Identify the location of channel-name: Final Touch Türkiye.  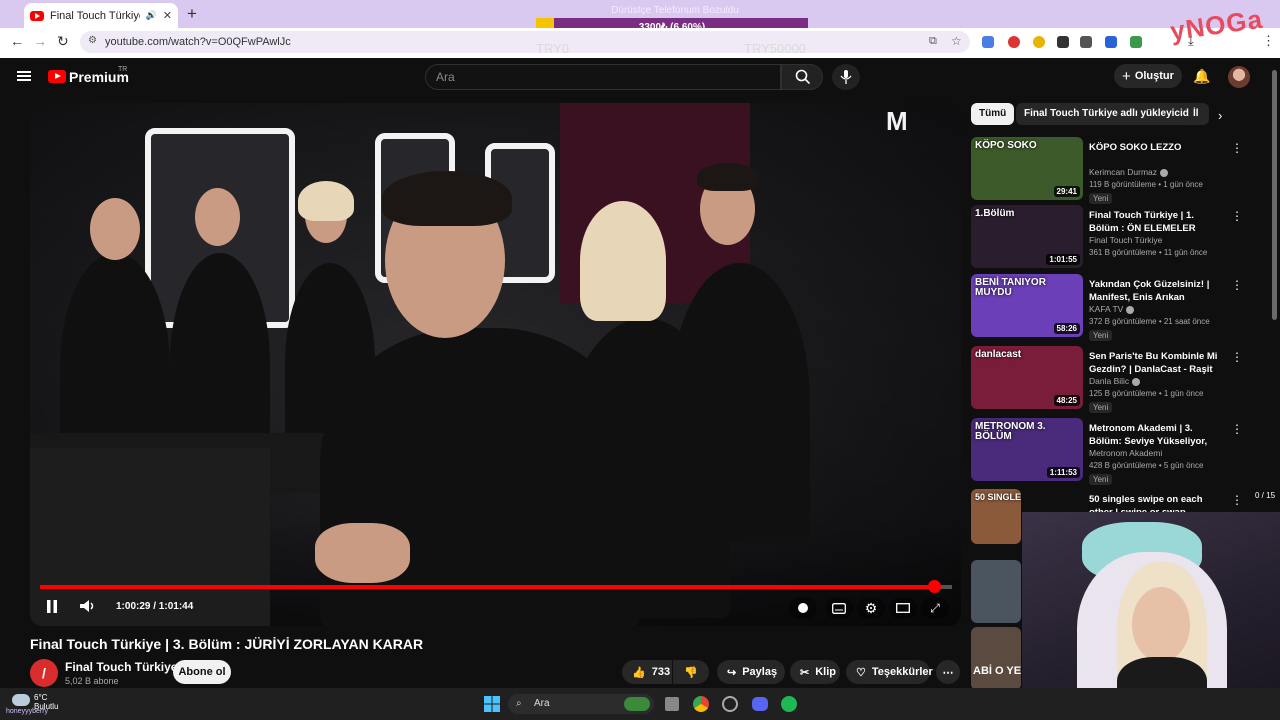
(121, 667).